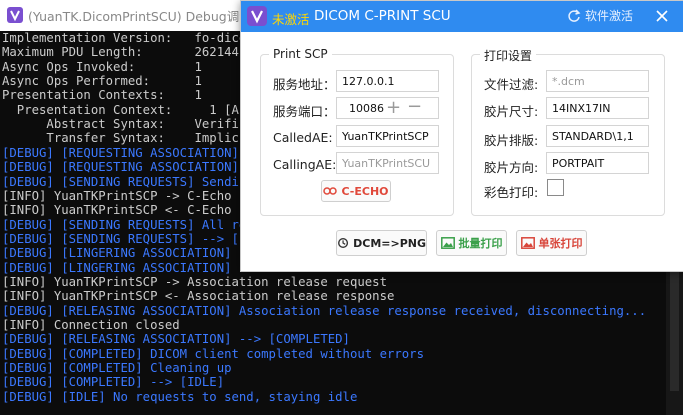 The image size is (683, 415). Describe the element at coordinates (304, 84) in the screenshot. I see `address-label: 服务地址：` at that location.